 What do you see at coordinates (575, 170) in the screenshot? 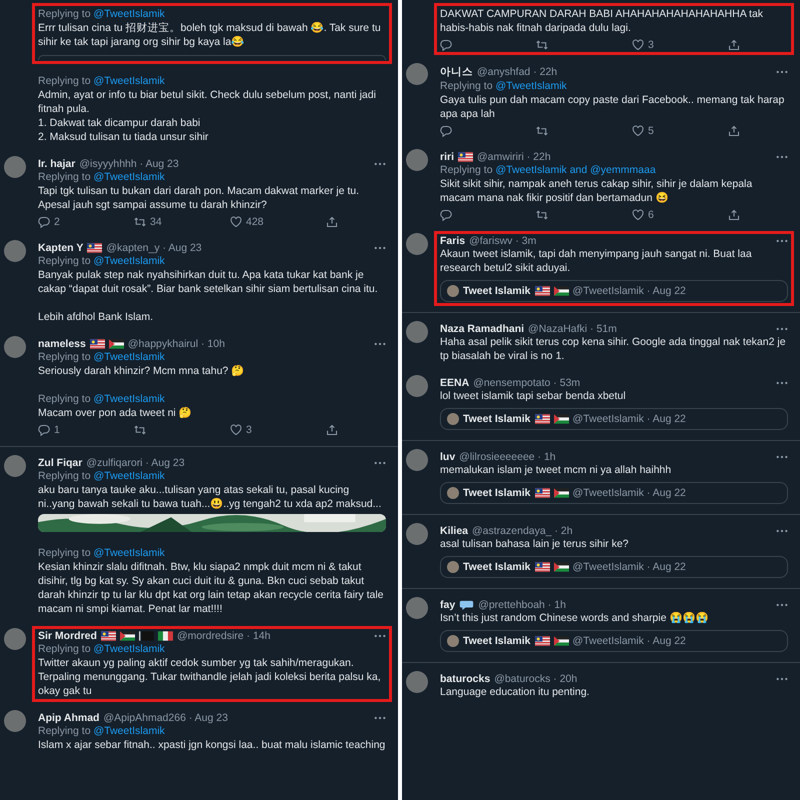
I see `mention-link: @TweetIslamik and @yemmmaaa` at bounding box center [575, 170].